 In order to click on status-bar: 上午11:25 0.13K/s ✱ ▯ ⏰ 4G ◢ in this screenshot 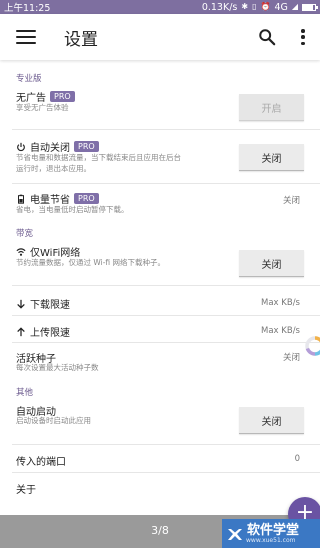, I will do `click(160, 7)`.